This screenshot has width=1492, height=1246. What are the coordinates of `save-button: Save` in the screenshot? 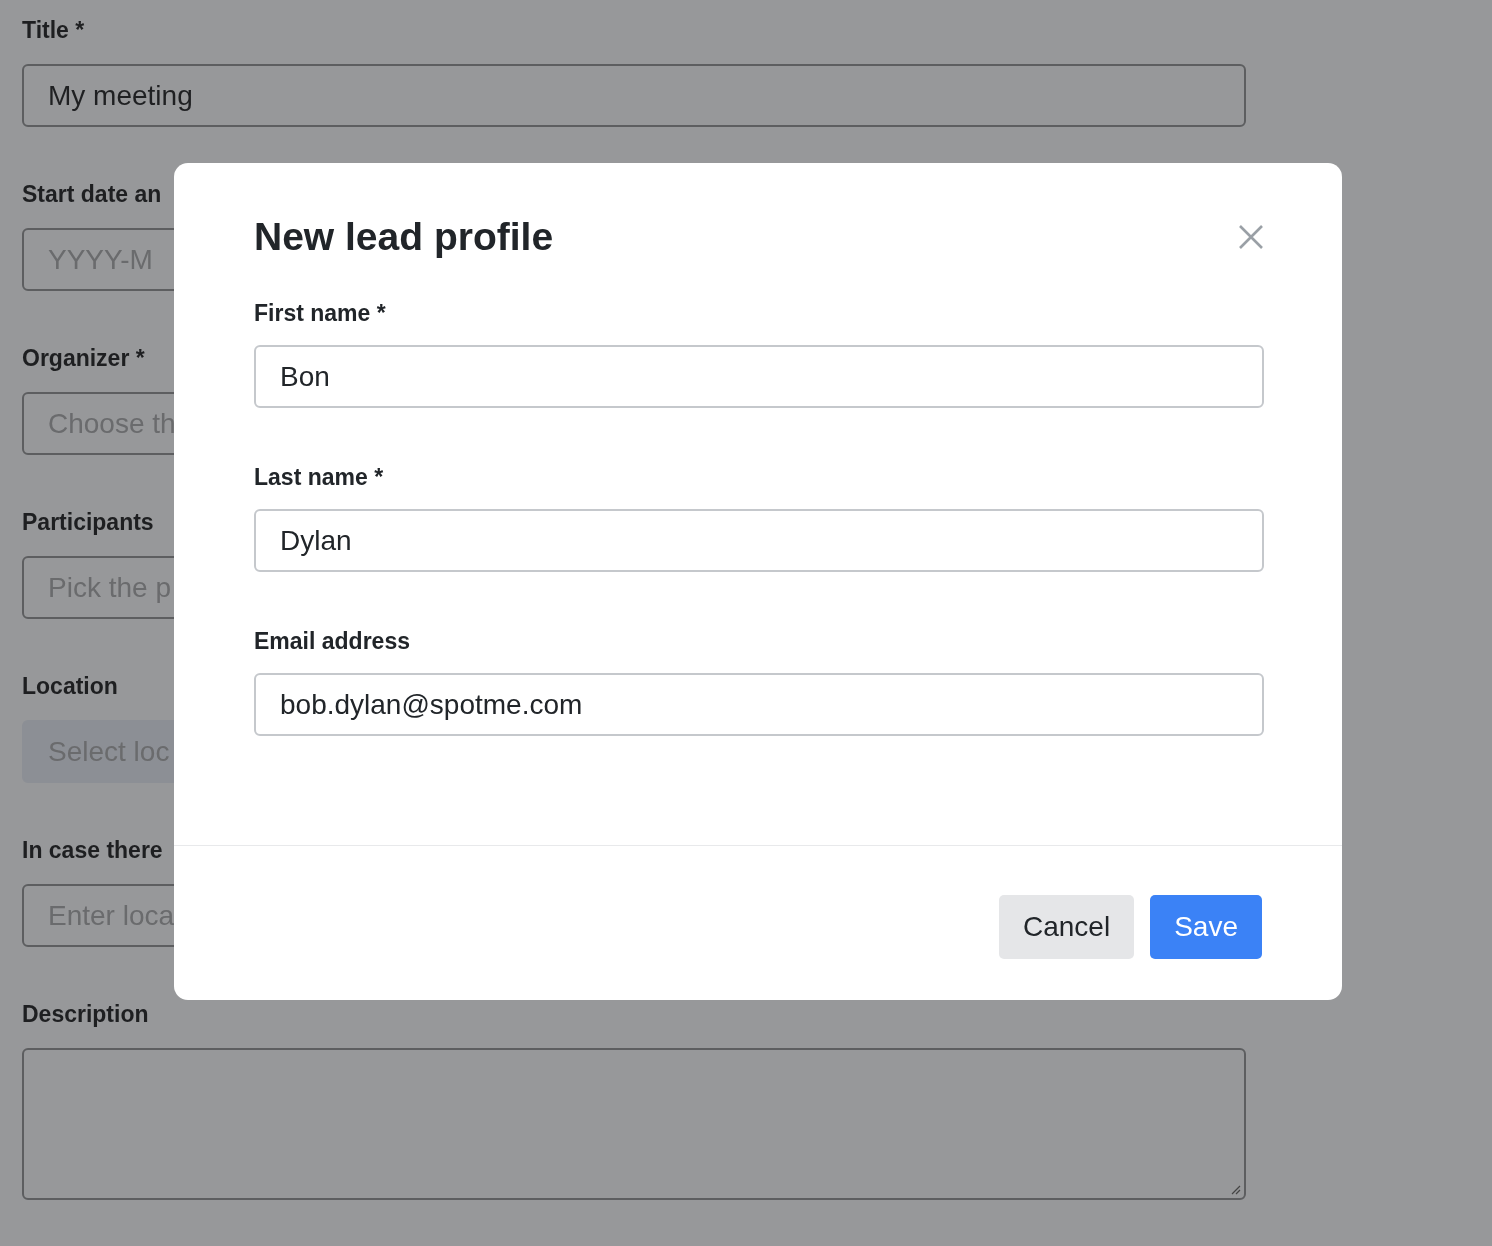 It's located at (1206, 927).